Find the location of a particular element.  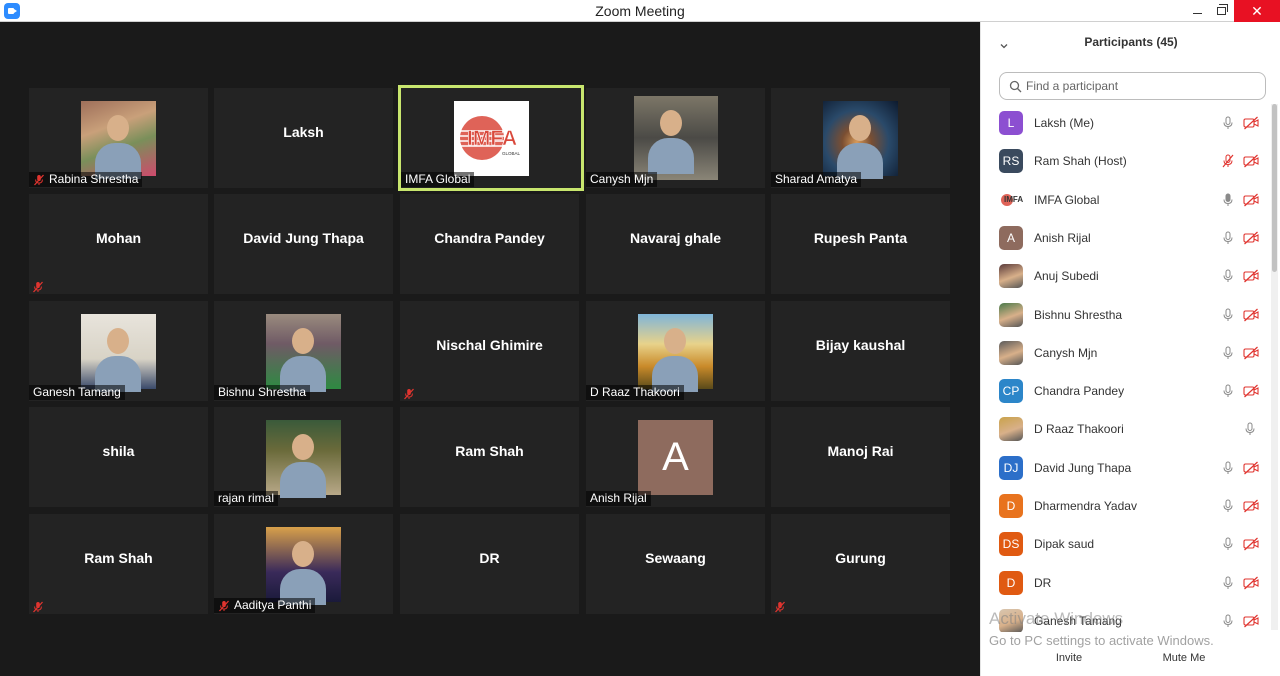

video-tile: DR is located at coordinates (489, 564).